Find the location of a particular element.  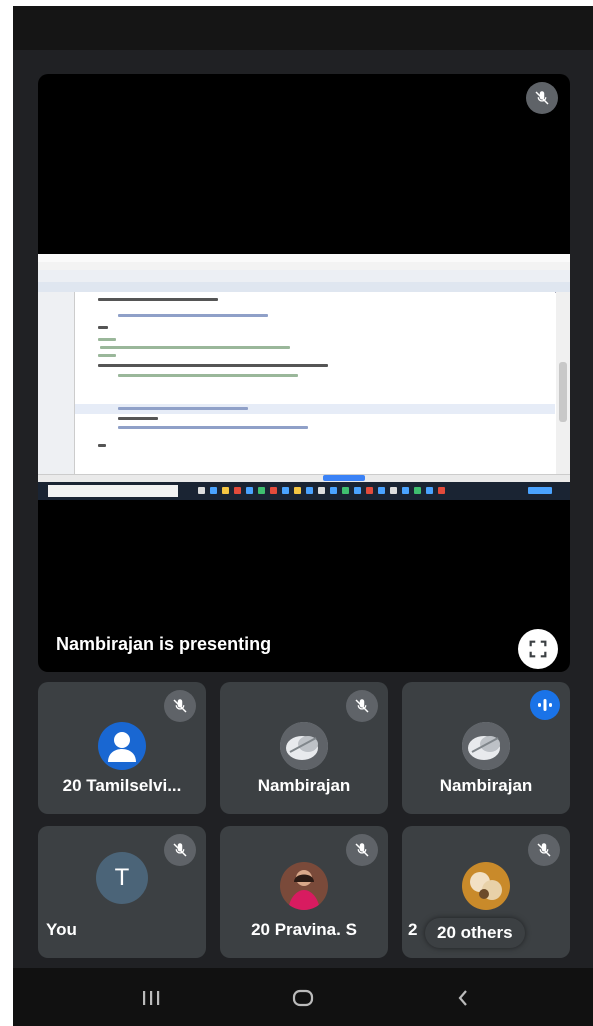

presenting-label: Nambirajan is presenting is located at coordinates (164, 644).